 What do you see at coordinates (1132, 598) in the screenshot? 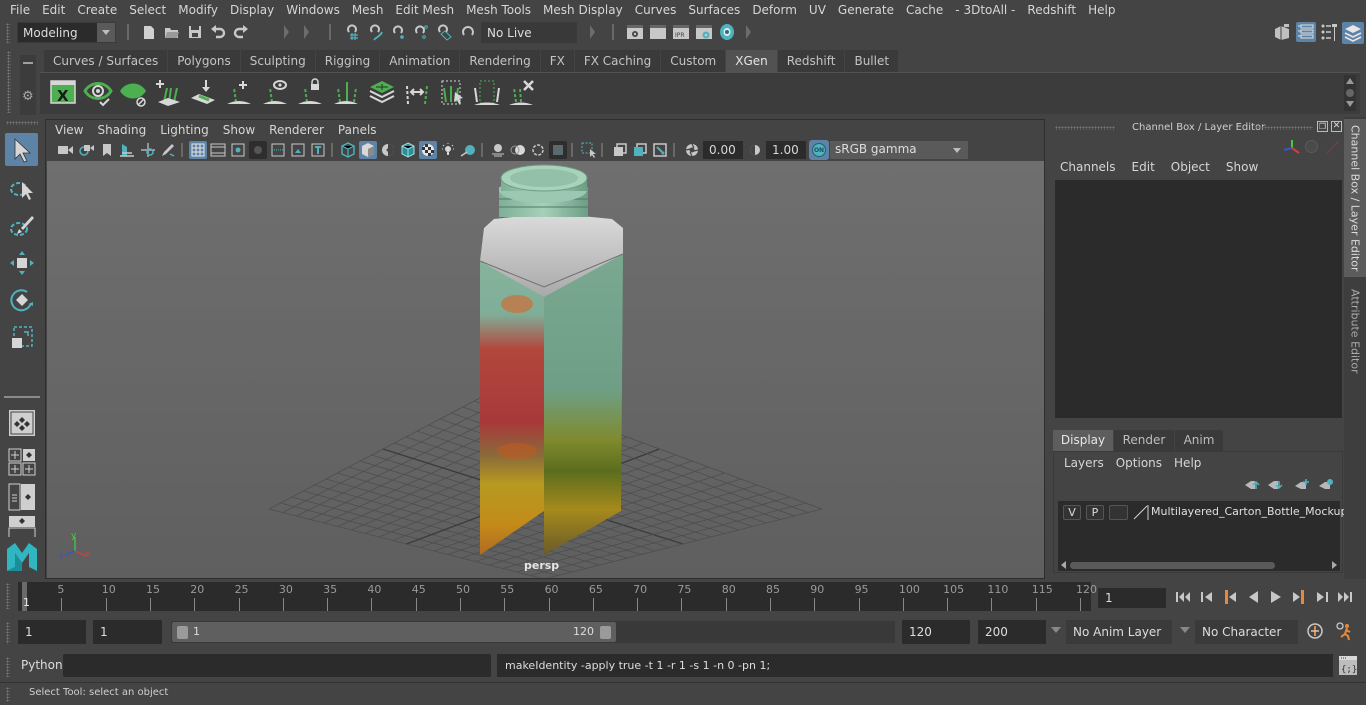
I see `current-frame-field: 1` at bounding box center [1132, 598].